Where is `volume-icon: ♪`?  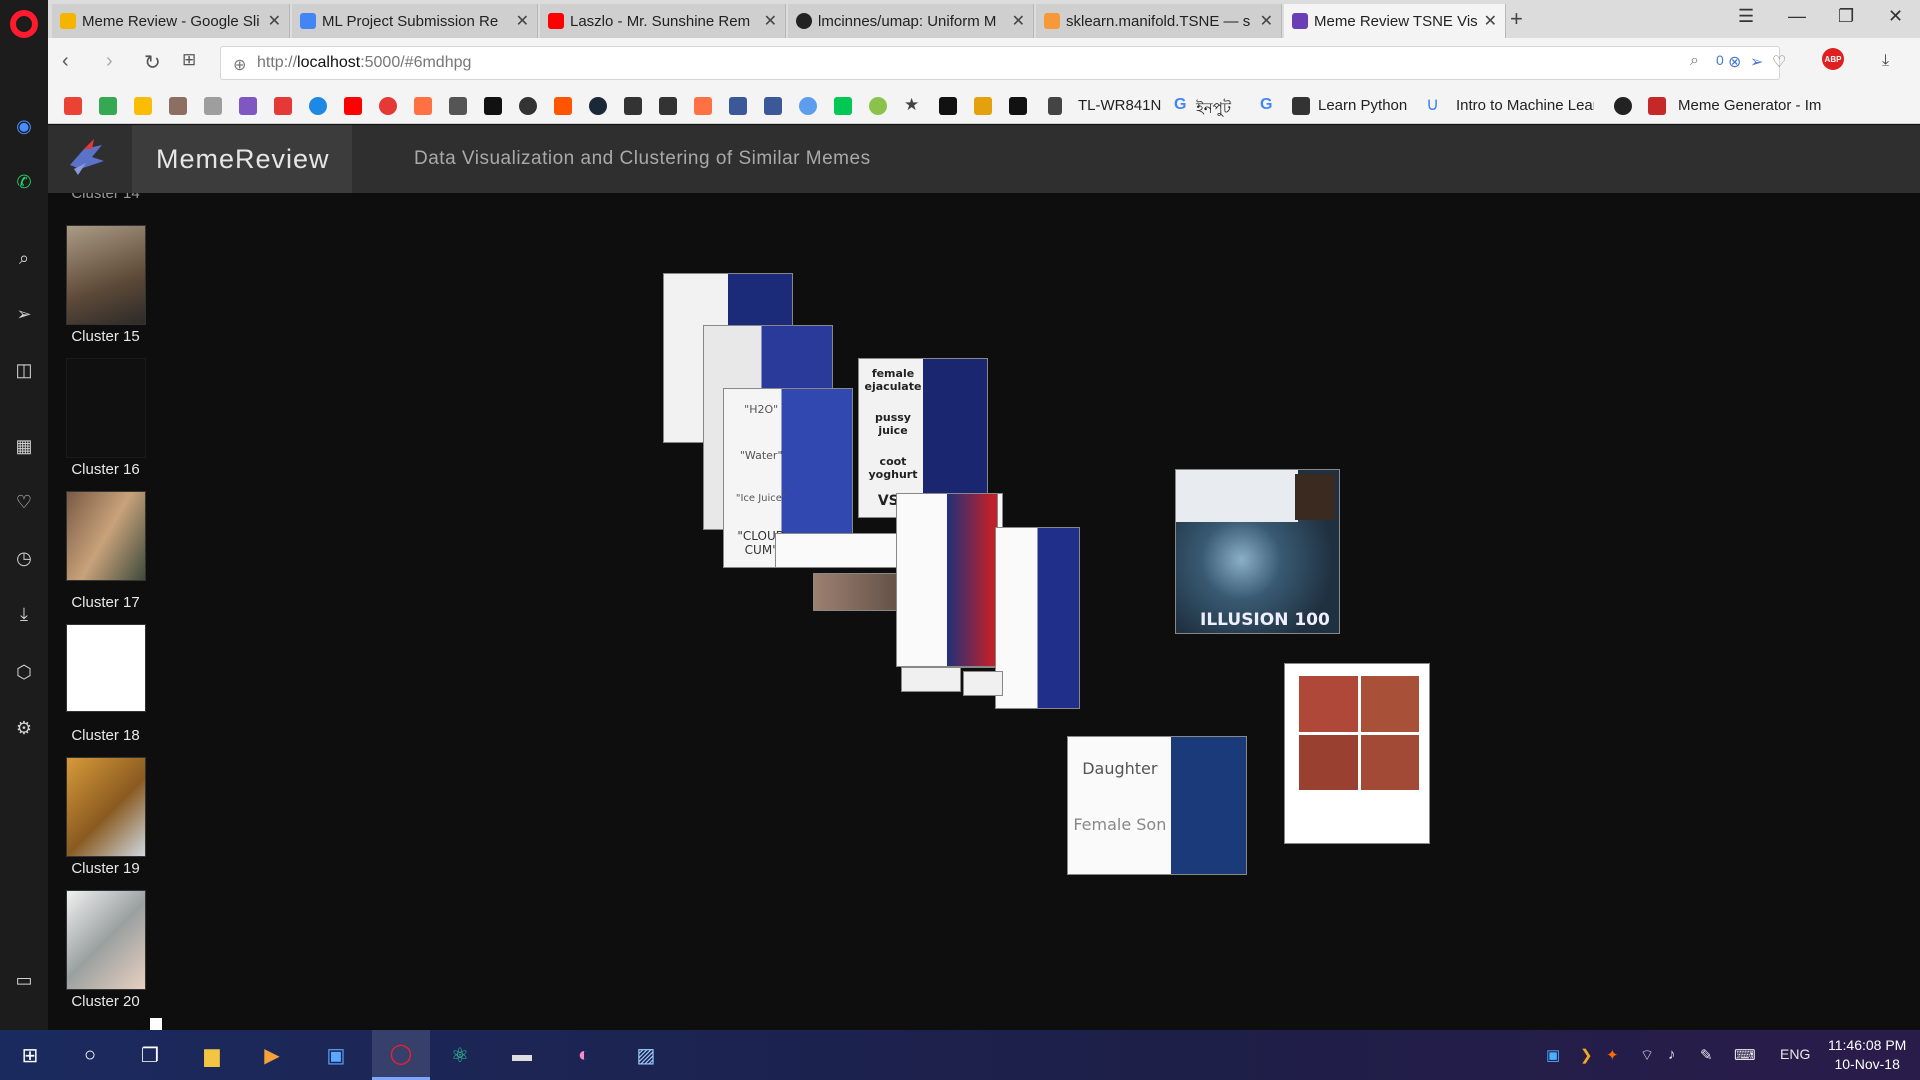 volume-icon: ♪ is located at coordinates (1672, 1054).